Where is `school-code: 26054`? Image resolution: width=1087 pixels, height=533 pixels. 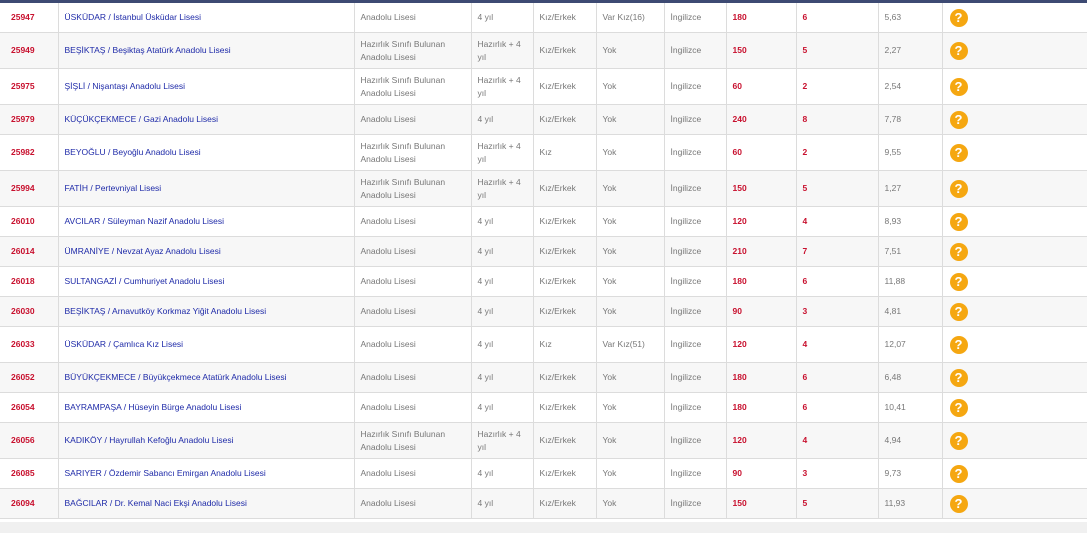 school-code: 26054 is located at coordinates (29, 407).